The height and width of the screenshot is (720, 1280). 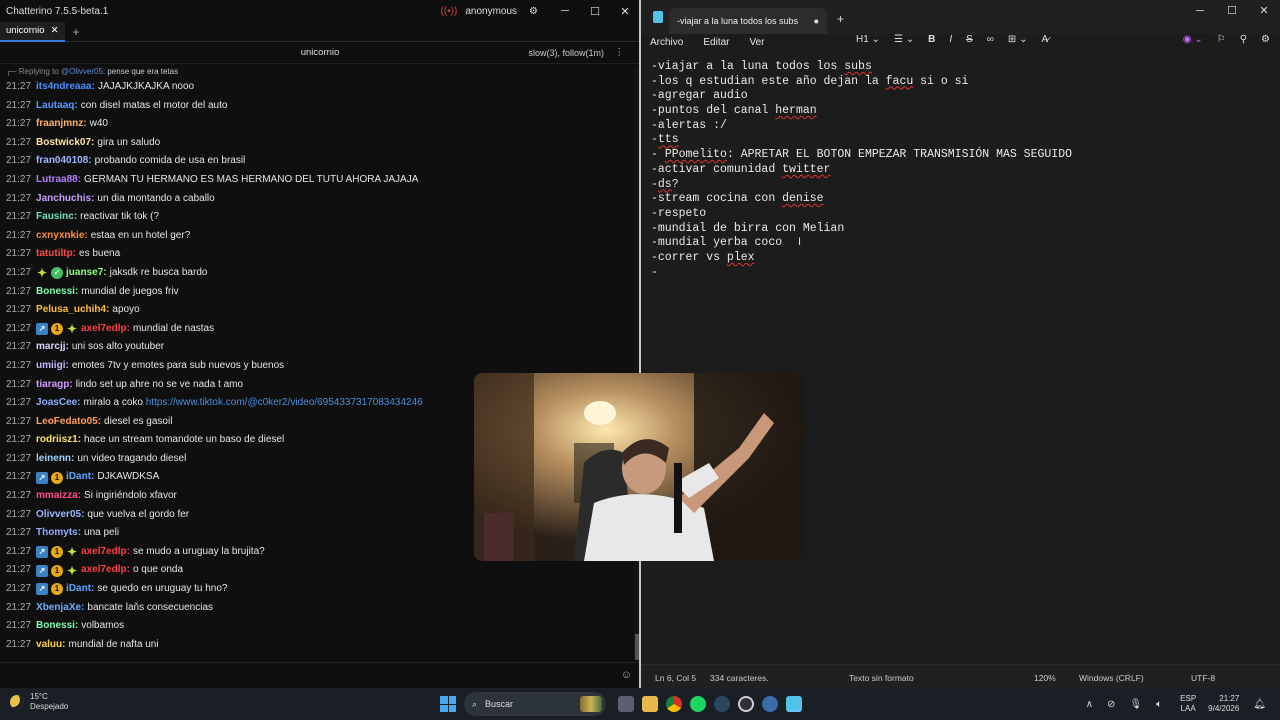 What do you see at coordinates (960, 199) in the screenshot?
I see `editor-line: -stream cocina con denise` at bounding box center [960, 199].